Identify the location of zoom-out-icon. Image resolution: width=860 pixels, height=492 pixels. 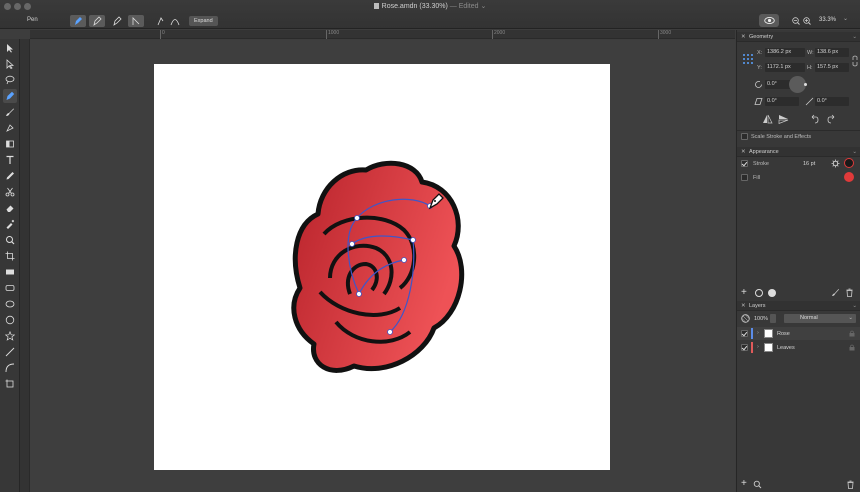
(796, 21).